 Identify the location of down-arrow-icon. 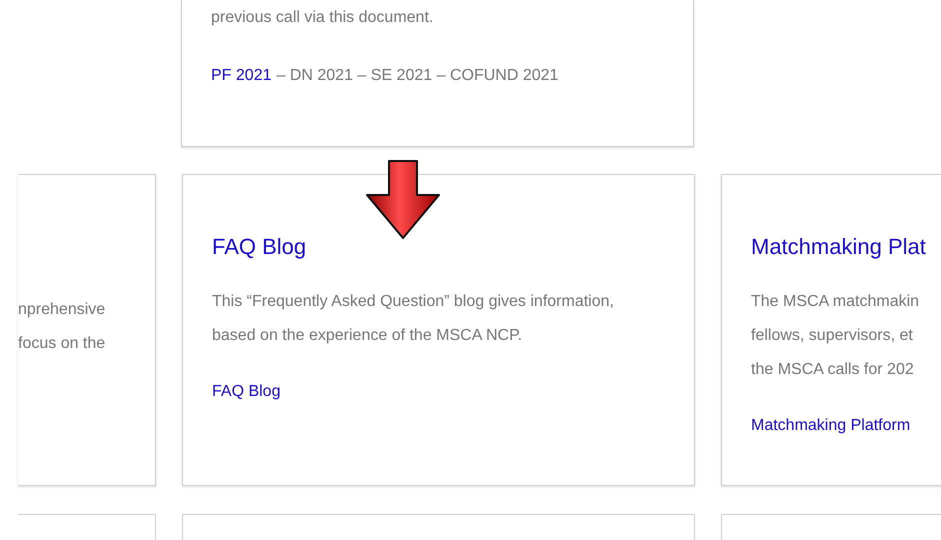
(403, 200).